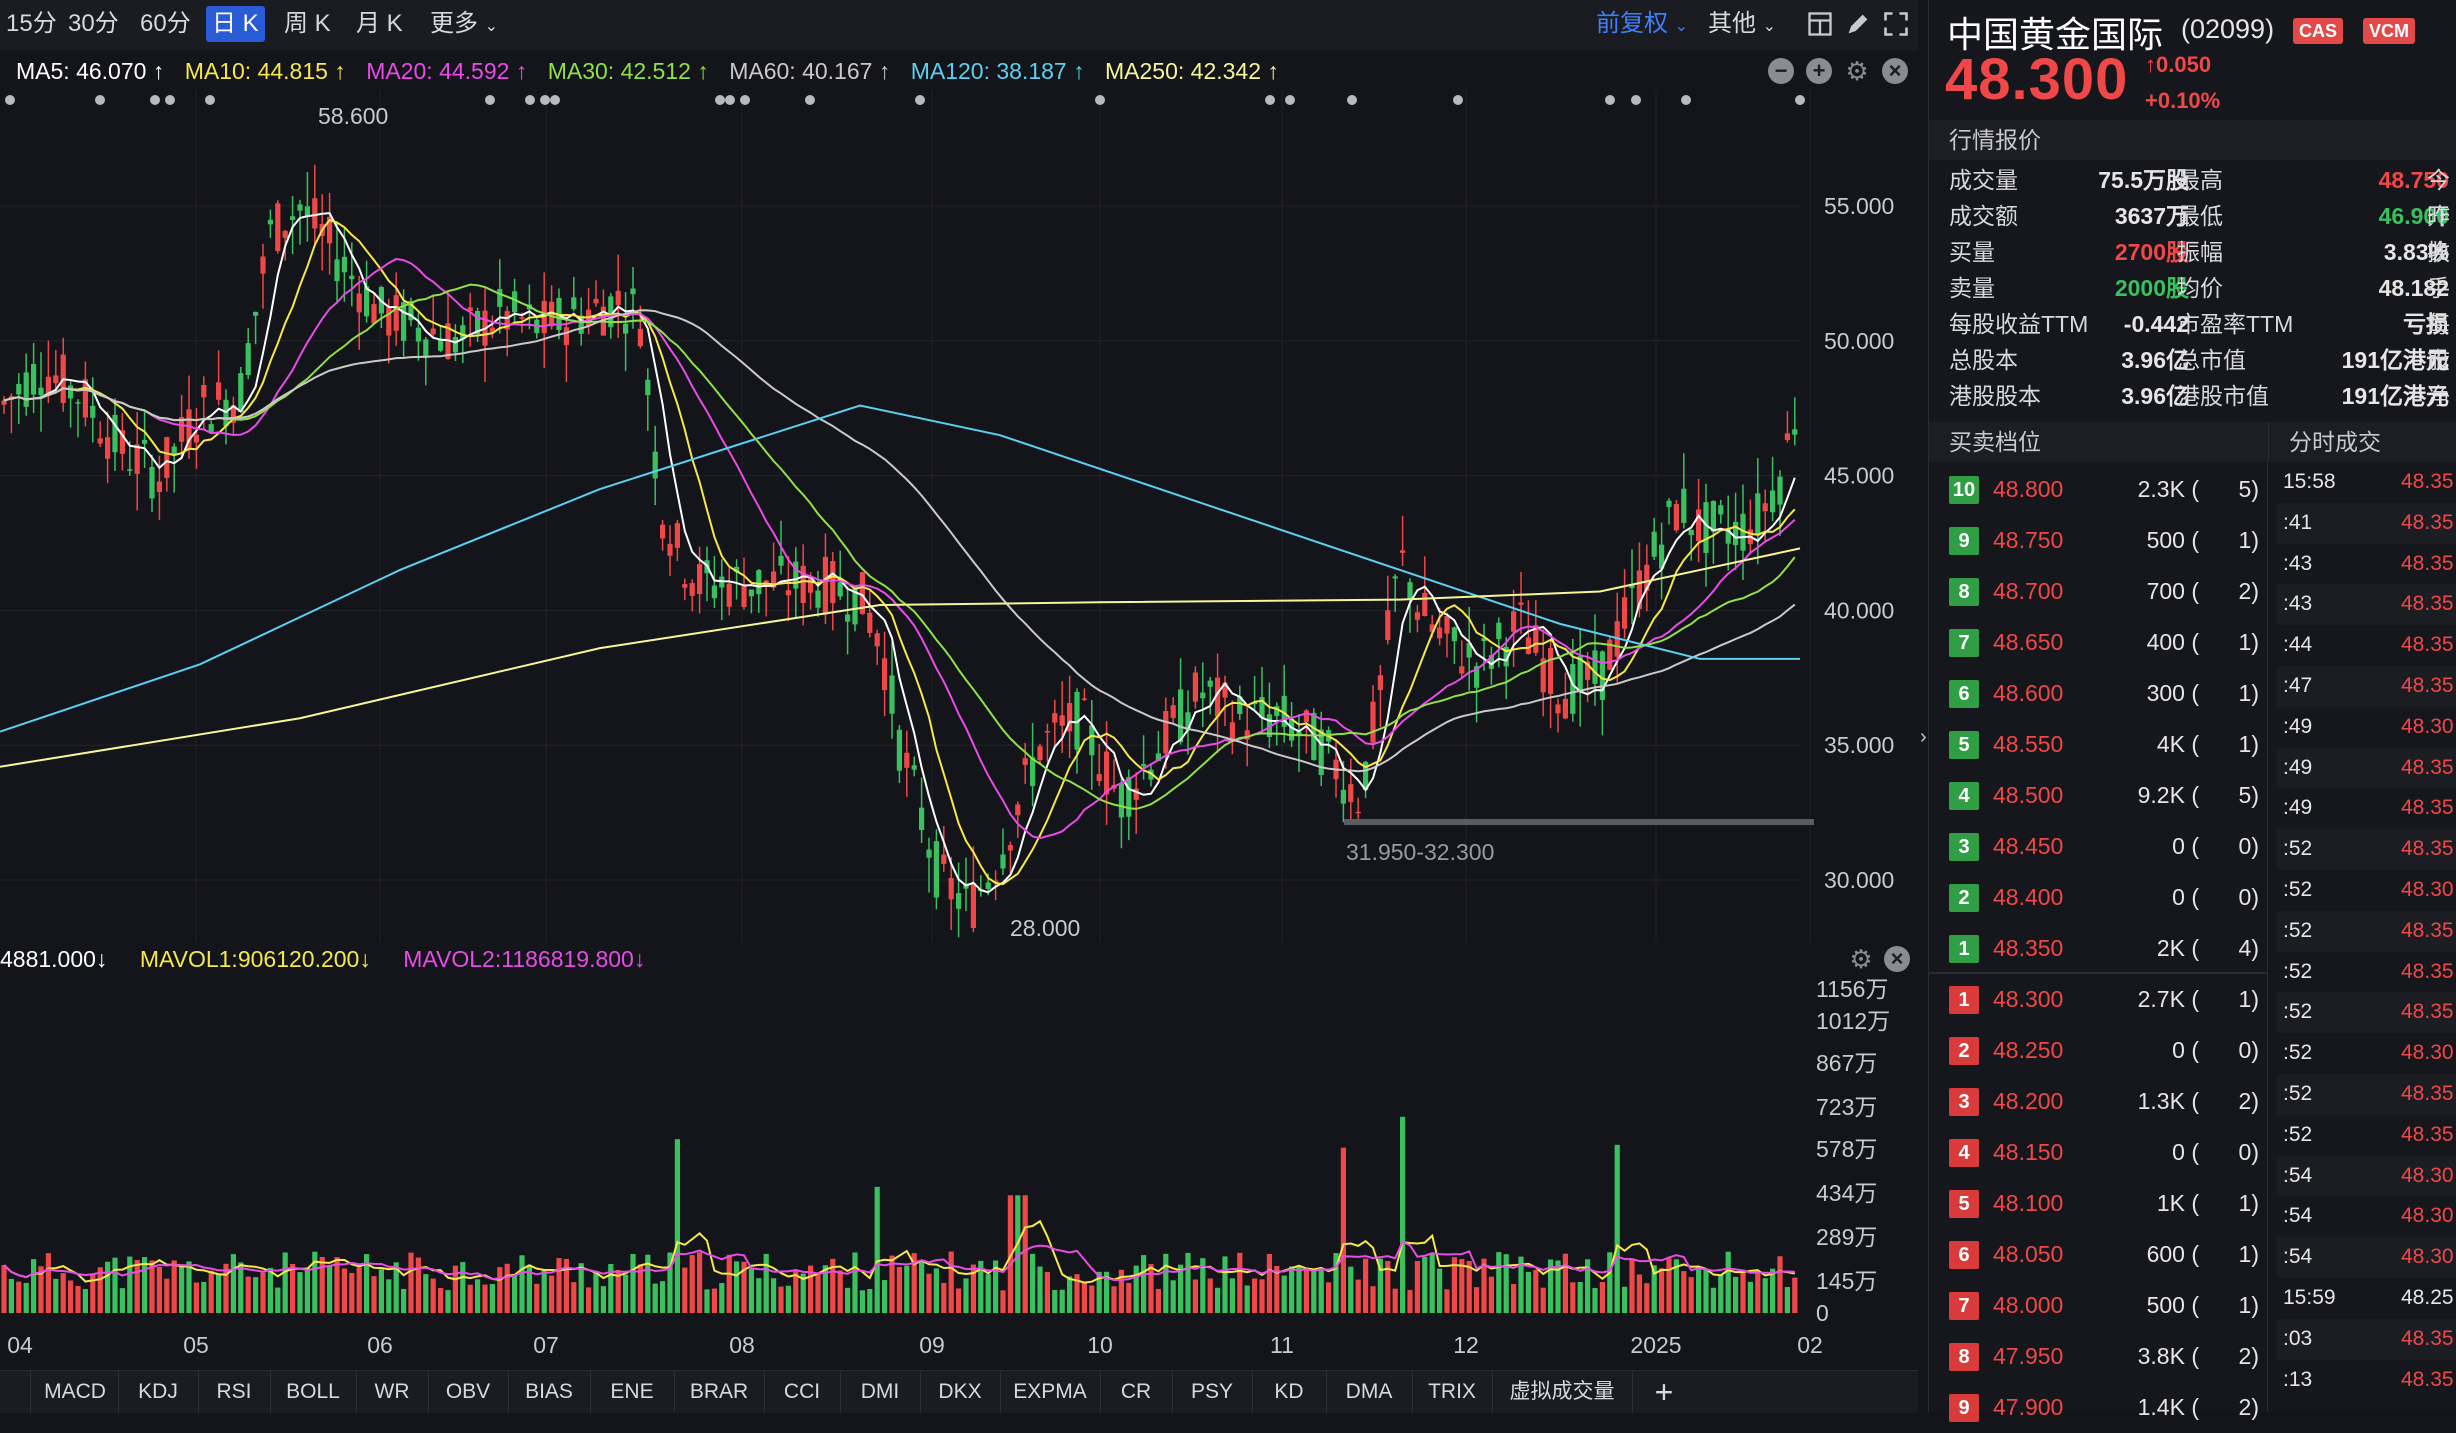 This screenshot has height=1433, width=2456. Describe the element at coordinates (1664, 1392) in the screenshot. I see `add-indicator-icon: +` at that location.